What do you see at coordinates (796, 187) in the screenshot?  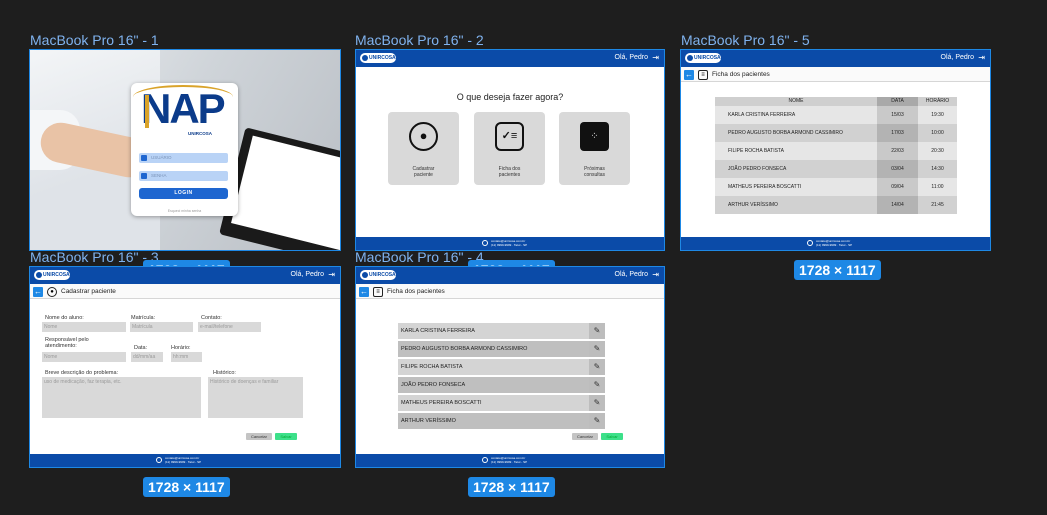 I see `schedule-name-cell: MATHEUS PEREIRA BOSCATTI` at bounding box center [796, 187].